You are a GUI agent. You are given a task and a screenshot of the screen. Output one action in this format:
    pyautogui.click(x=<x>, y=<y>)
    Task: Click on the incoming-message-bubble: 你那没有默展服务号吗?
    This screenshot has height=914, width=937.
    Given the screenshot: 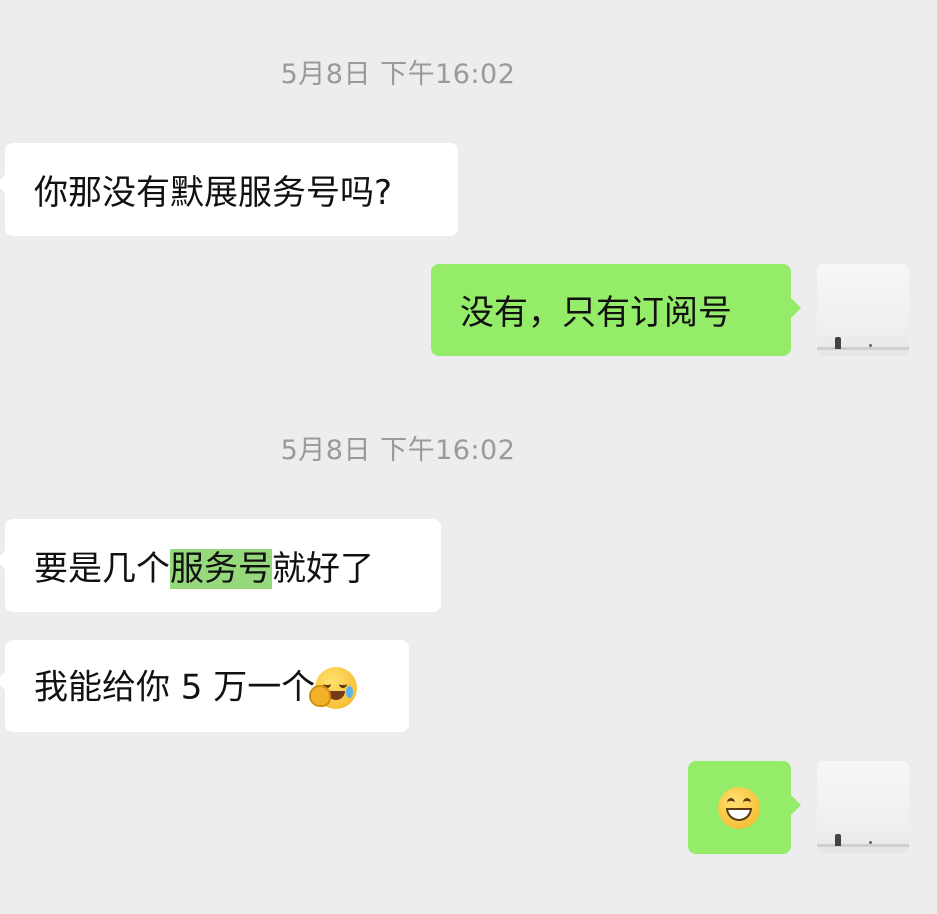 What is the action you would take?
    pyautogui.click(x=229, y=189)
    